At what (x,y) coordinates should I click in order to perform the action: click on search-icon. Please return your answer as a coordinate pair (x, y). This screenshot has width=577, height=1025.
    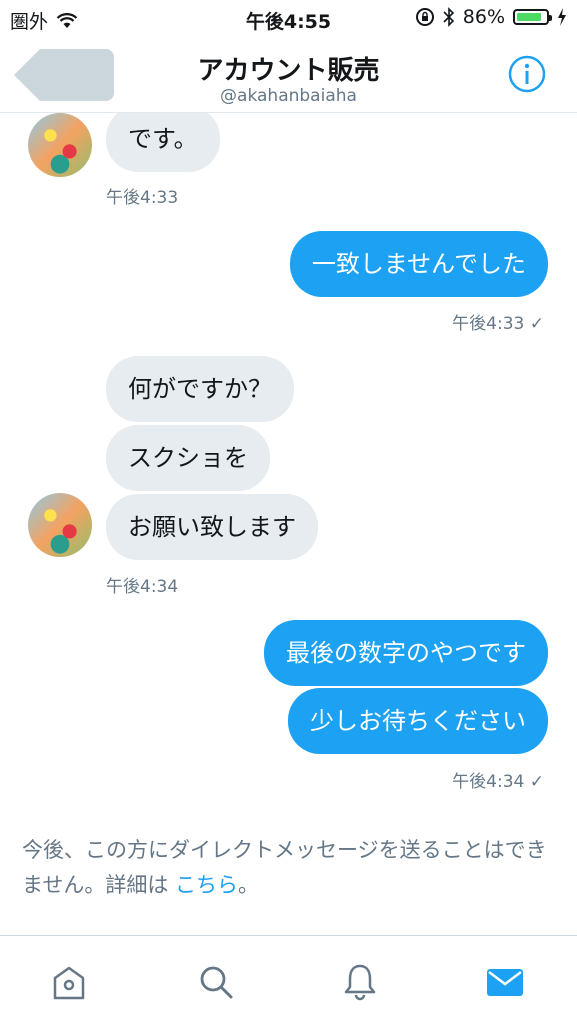
    Looking at the image, I should click on (216, 982).